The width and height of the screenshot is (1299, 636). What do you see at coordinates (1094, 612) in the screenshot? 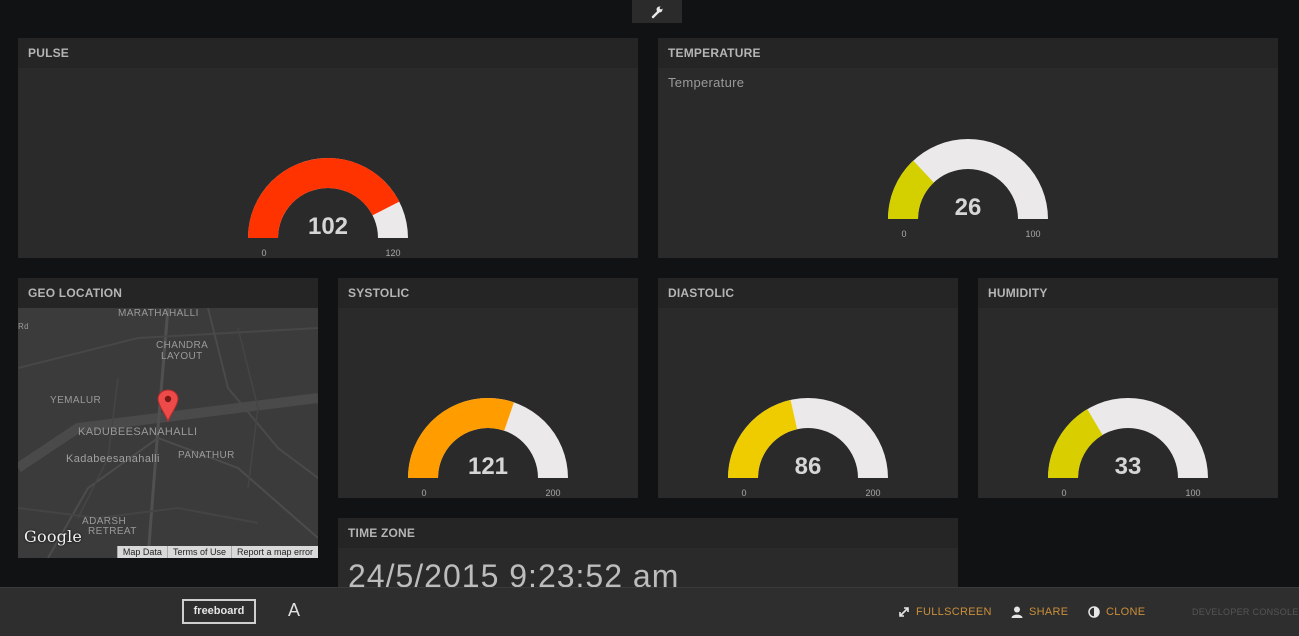
I see `contrast-icon` at bounding box center [1094, 612].